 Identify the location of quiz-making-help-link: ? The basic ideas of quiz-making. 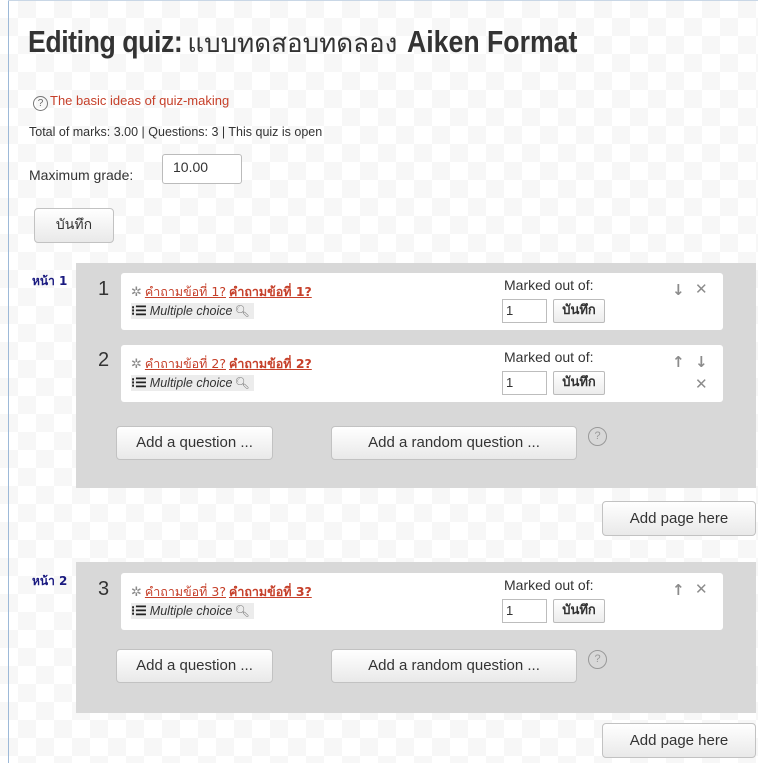
(131, 102).